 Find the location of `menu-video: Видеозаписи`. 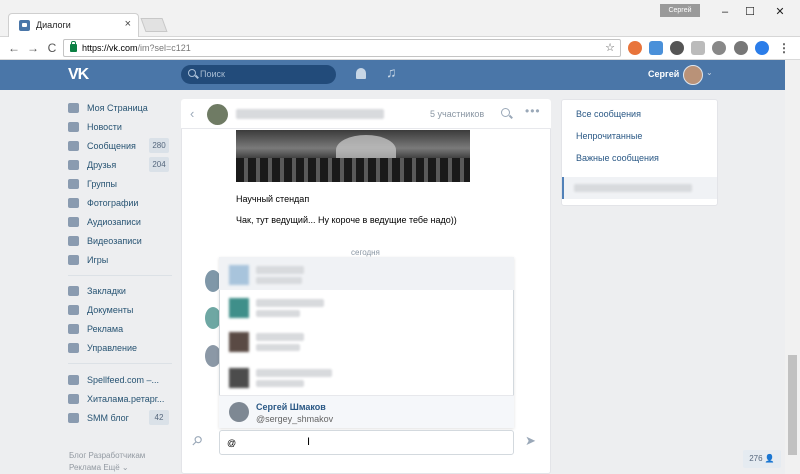

menu-video: Видеозаписи is located at coordinates (123, 241).